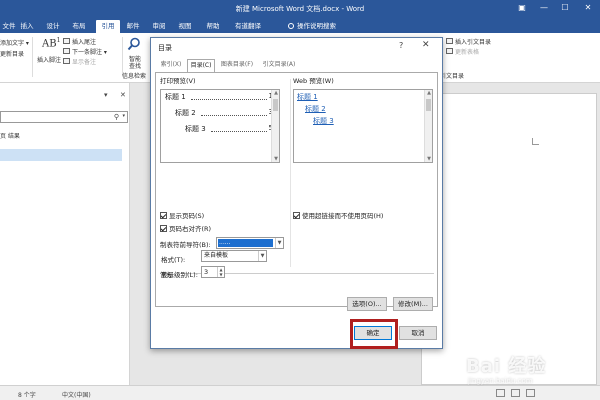 This screenshot has height=400, width=600. What do you see at coordinates (12, 53) in the screenshot?
I see `update-toc-button: 更新目录` at bounding box center [12, 53].